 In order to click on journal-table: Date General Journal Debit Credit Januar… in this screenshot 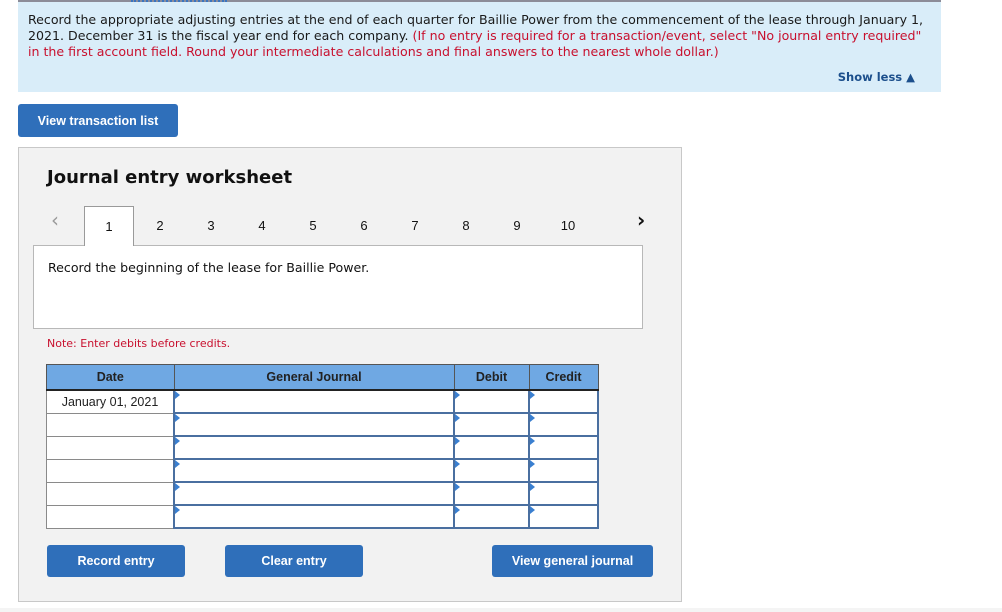, I will do `click(322, 446)`.